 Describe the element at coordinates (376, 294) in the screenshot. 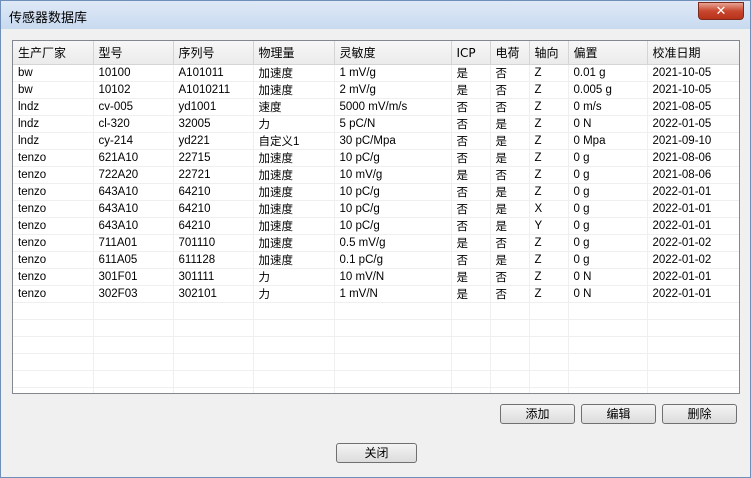

I see `table-row: tenzo 302F03 302101 力 1 mV/N 是否 Z 0 N 2022-01-01` at that location.